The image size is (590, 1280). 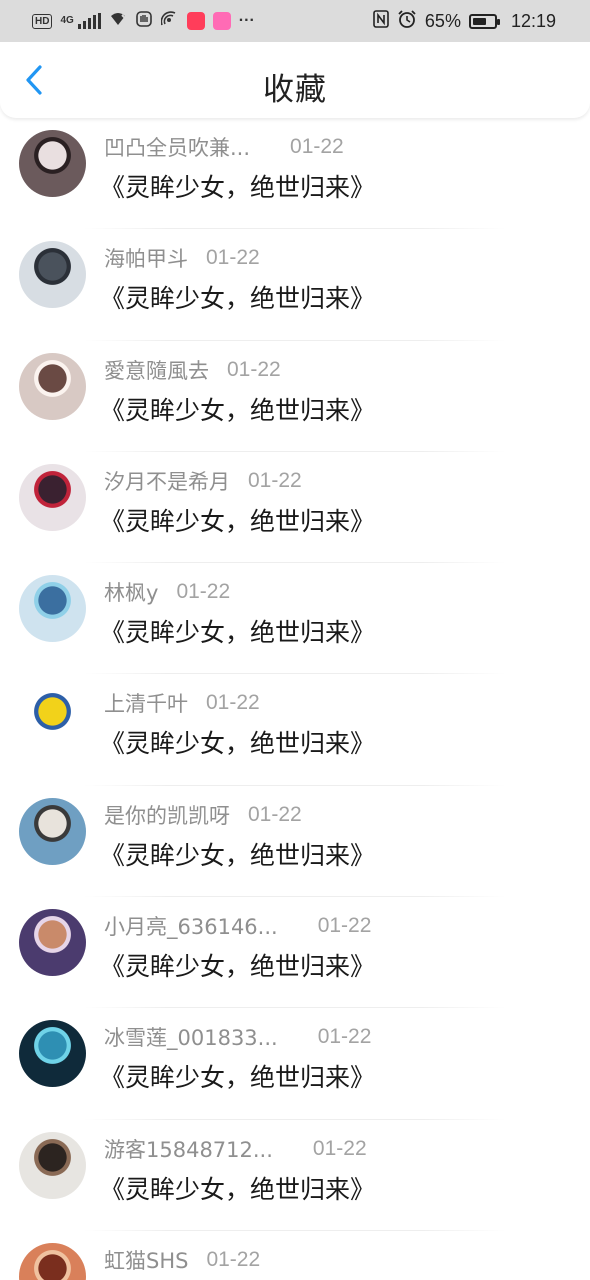 I want to click on clock-time: 12:19, so click(x=533, y=20).